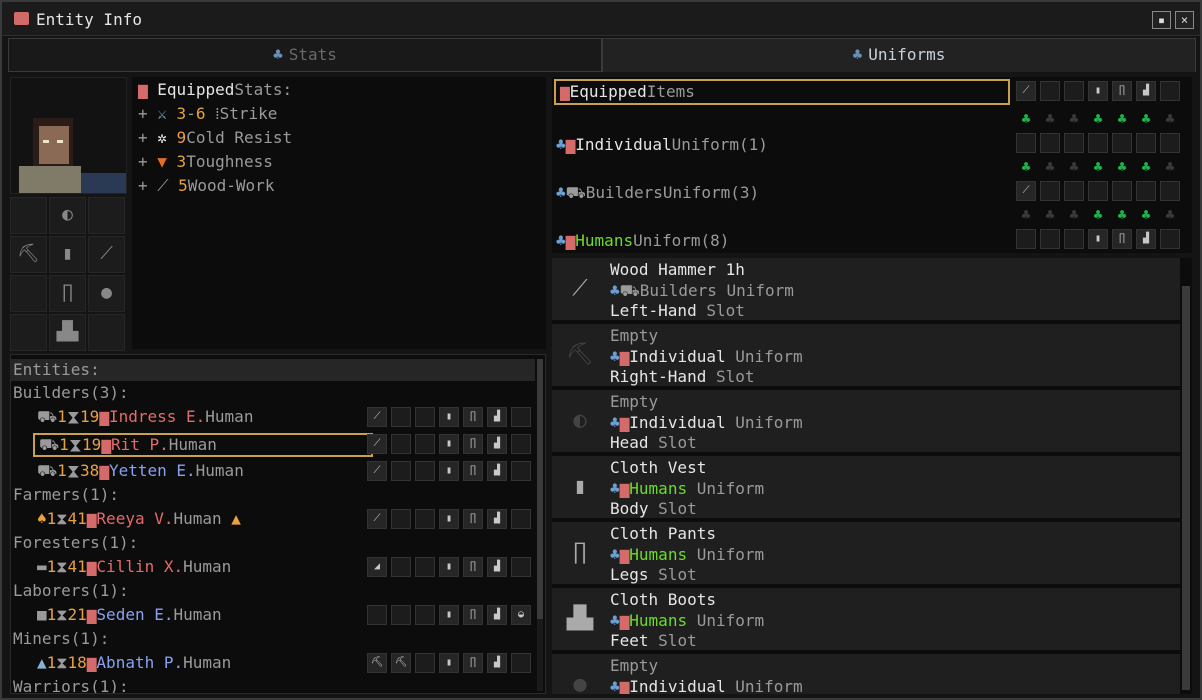 The image size is (1202, 700). Describe the element at coordinates (106, 254) in the screenshot. I see `hammer-slot-icon: ⟋` at that location.